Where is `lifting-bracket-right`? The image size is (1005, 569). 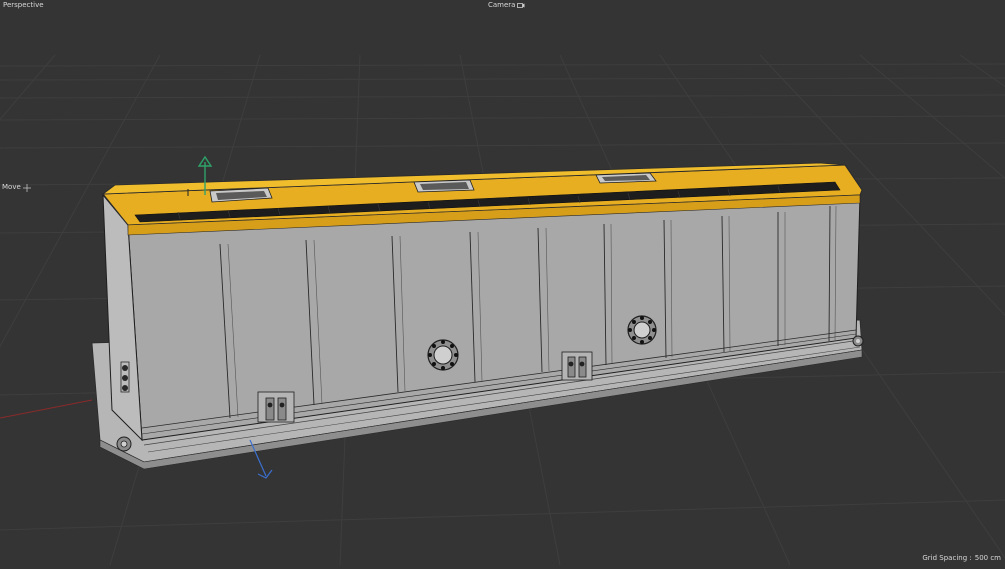 lifting-bracket-right is located at coordinates (577, 366).